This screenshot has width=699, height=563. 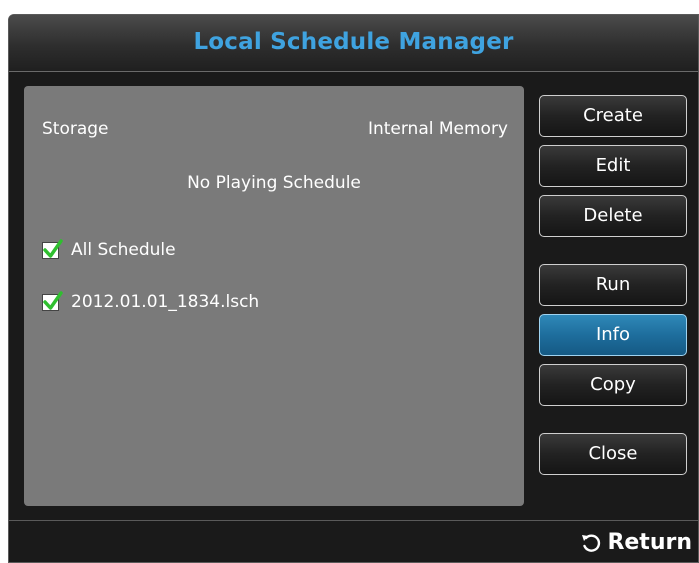 I want to click on storage-value: Internal Memory, so click(x=437, y=129).